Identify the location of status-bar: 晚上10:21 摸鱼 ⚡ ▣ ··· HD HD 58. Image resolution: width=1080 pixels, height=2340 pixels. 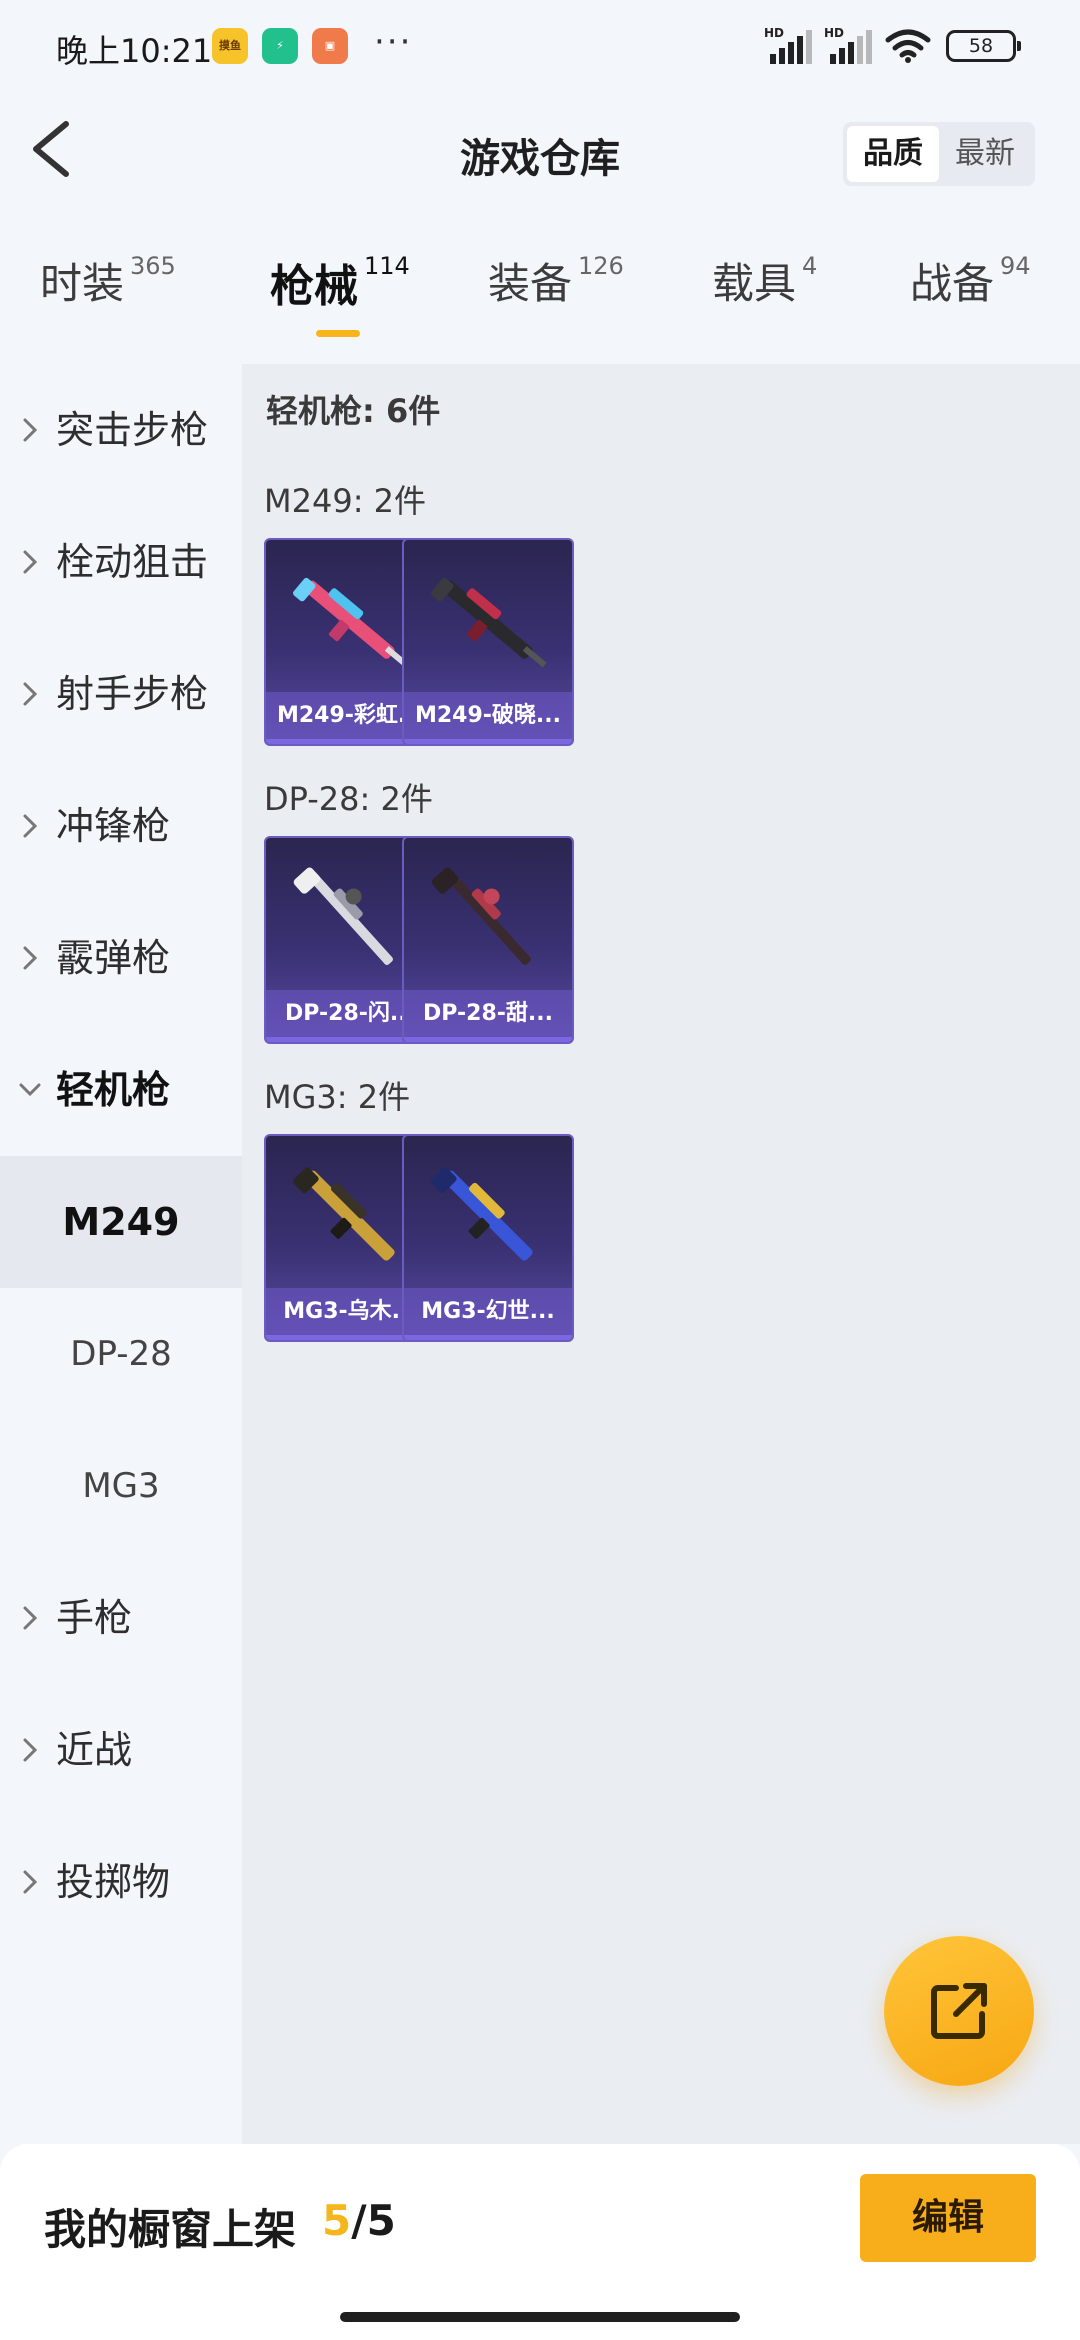
(540, 48).